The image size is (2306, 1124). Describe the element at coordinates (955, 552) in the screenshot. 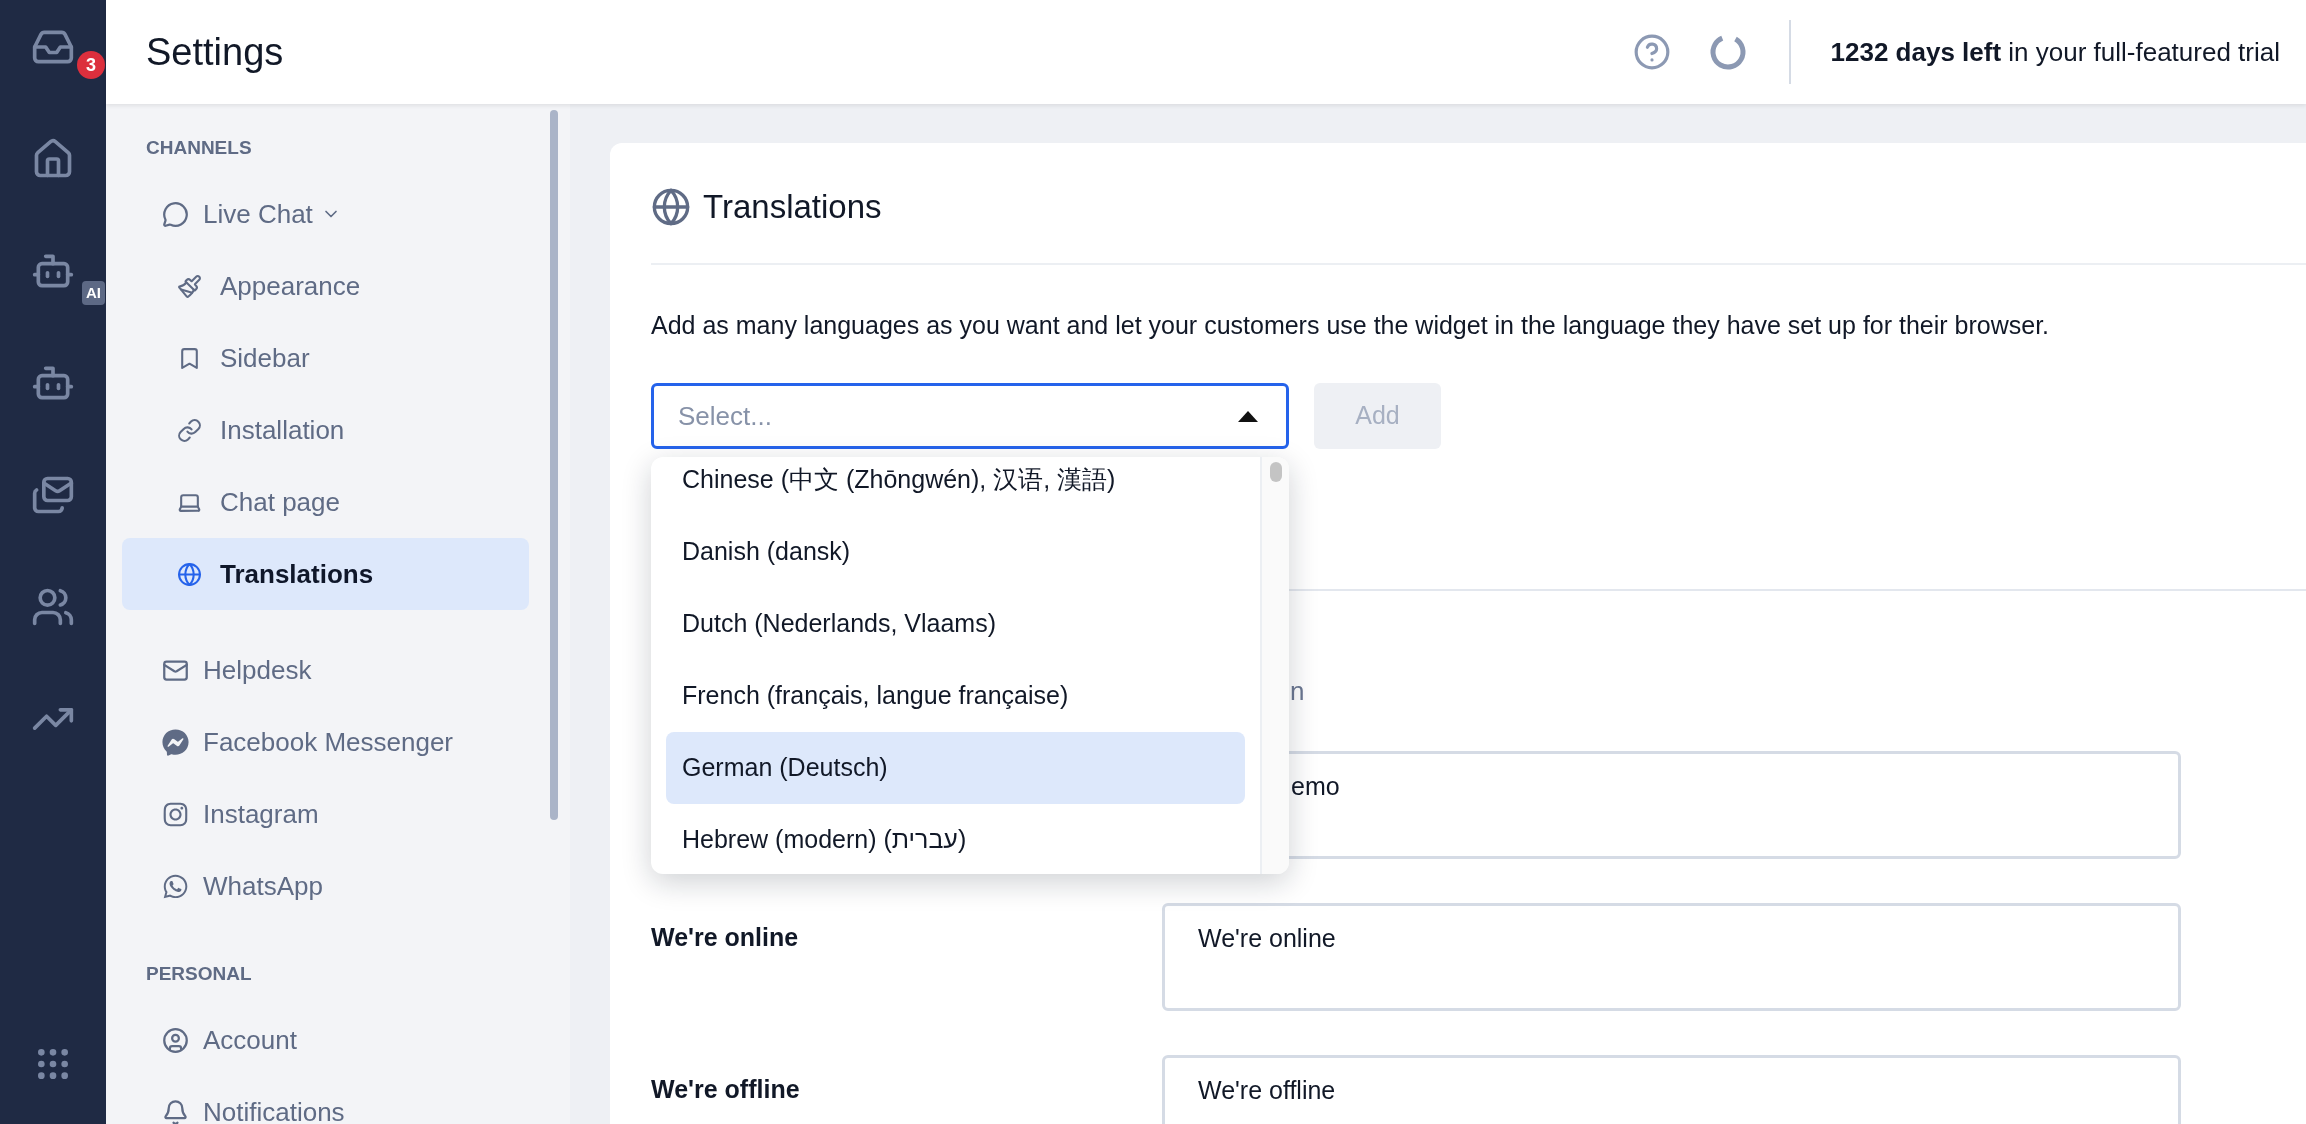

I see `language-option: Danish (dansk)` at that location.